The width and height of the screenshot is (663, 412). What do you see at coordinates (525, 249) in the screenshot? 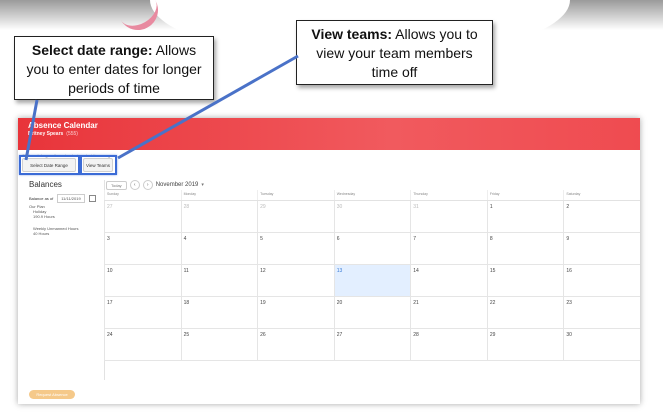
I see `calendar-day: 8` at bounding box center [525, 249].